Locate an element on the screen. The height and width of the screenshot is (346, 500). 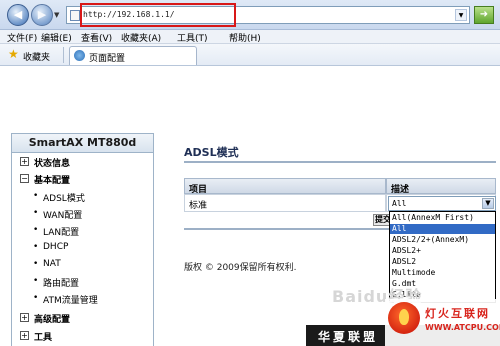
menu-favorites: 收藏夹(A) is located at coordinates (141, 37).